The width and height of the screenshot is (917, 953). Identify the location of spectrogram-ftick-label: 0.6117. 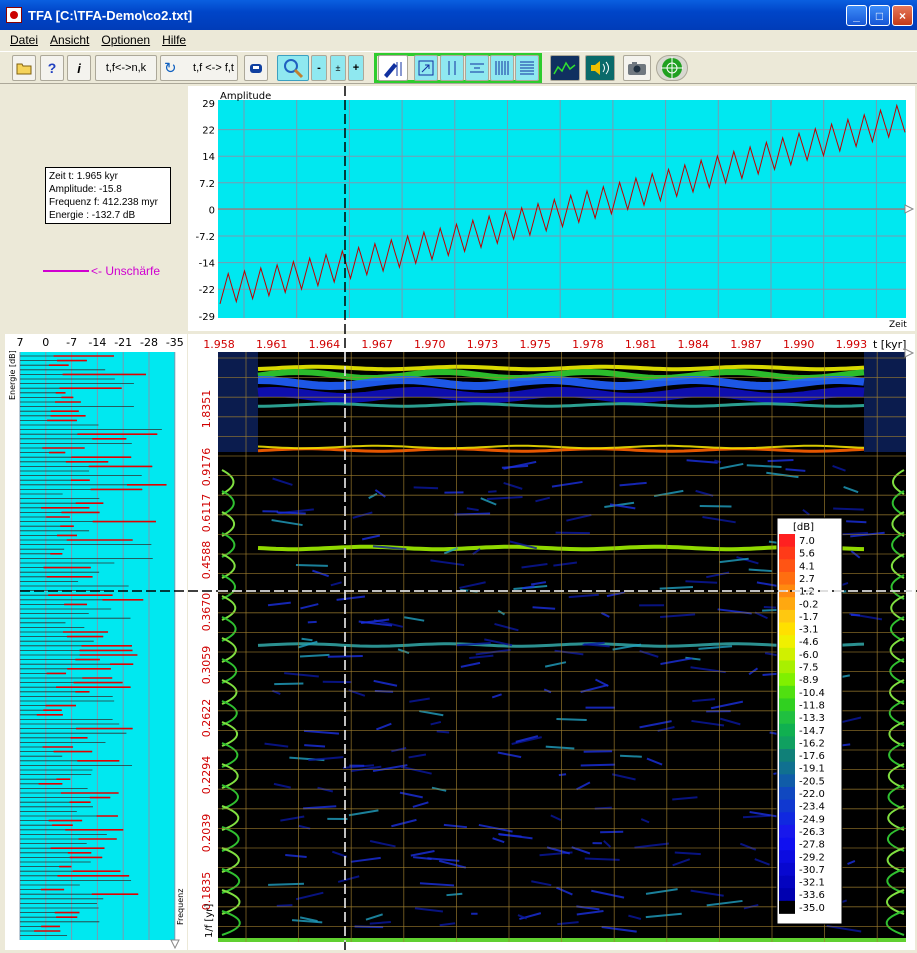
(206, 513).